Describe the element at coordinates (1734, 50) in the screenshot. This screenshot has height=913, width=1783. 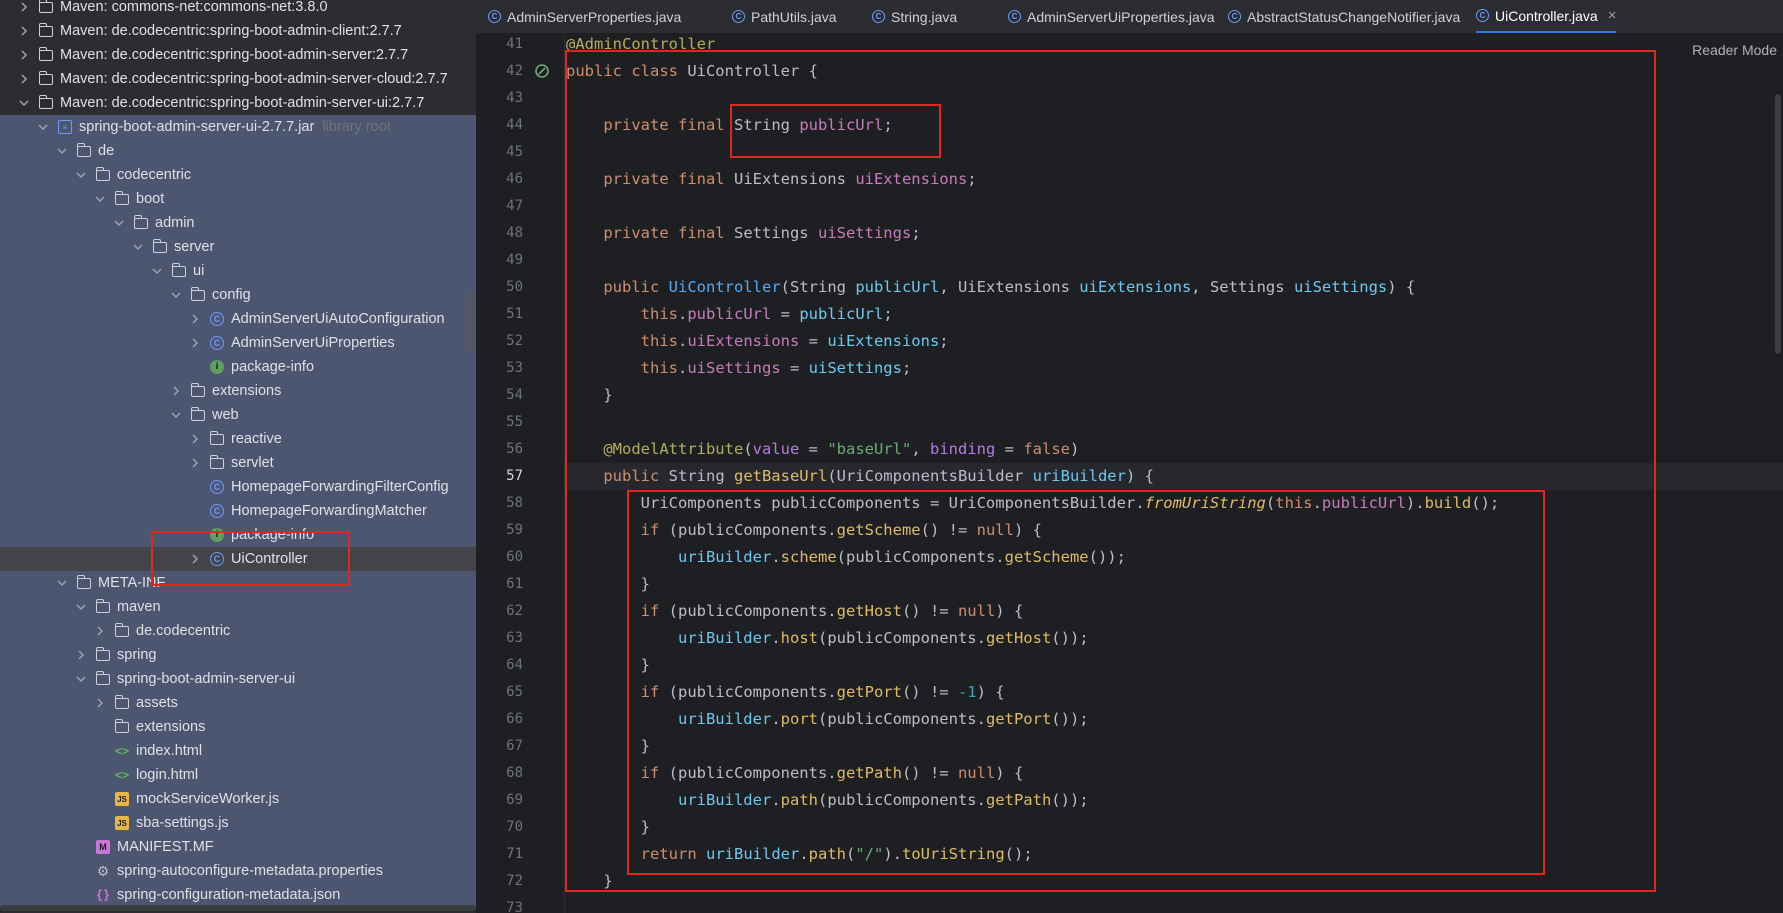
I see `reader-mode-toggle: Reader Mode` at that location.